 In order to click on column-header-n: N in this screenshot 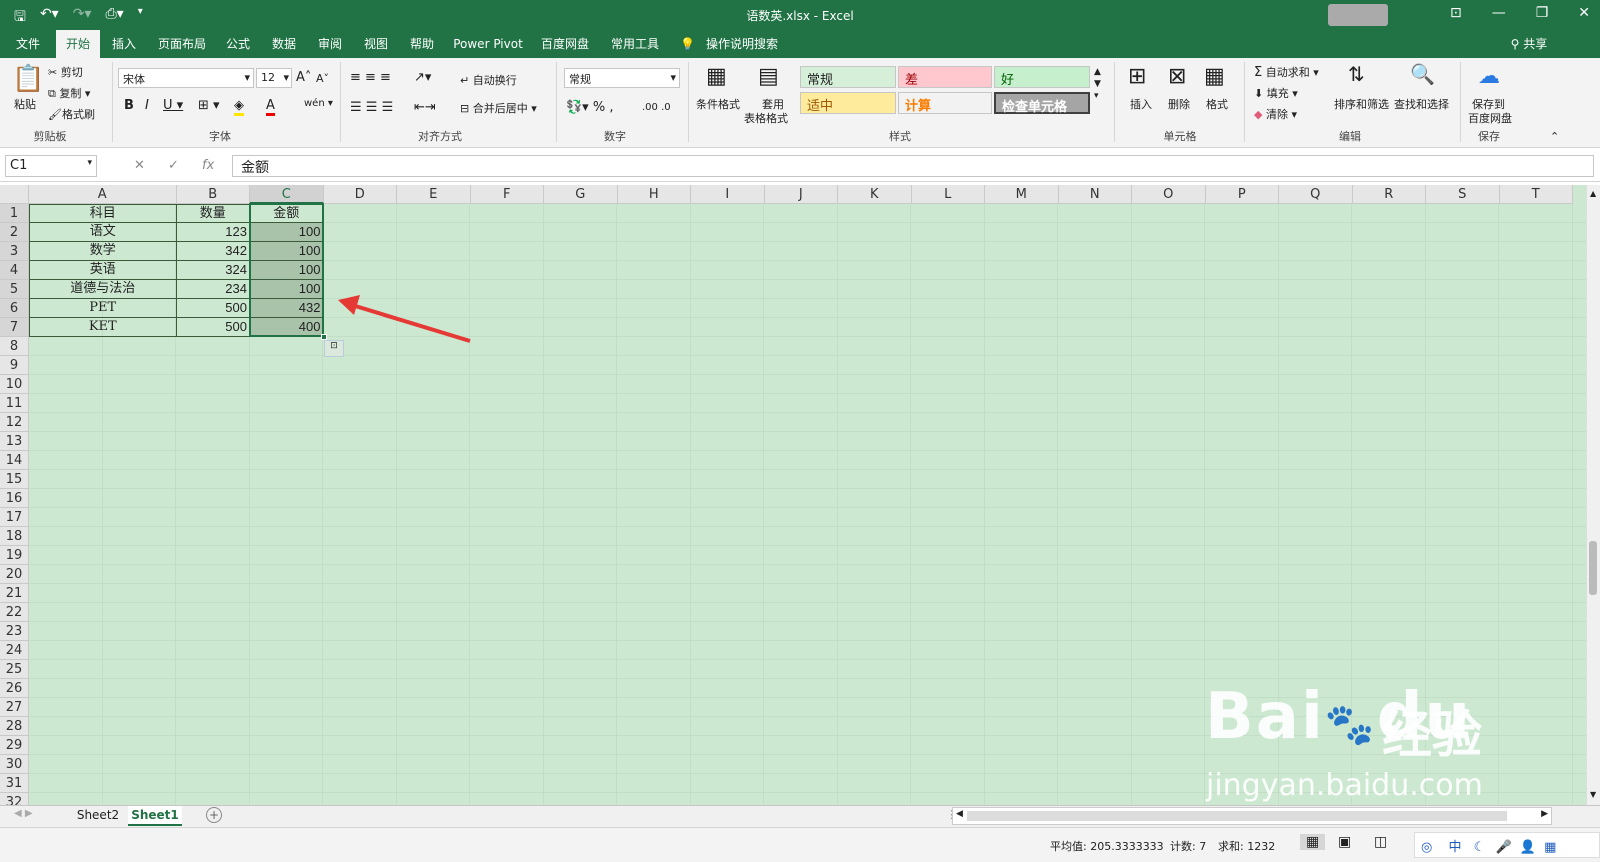, I will do `click(1095, 194)`.